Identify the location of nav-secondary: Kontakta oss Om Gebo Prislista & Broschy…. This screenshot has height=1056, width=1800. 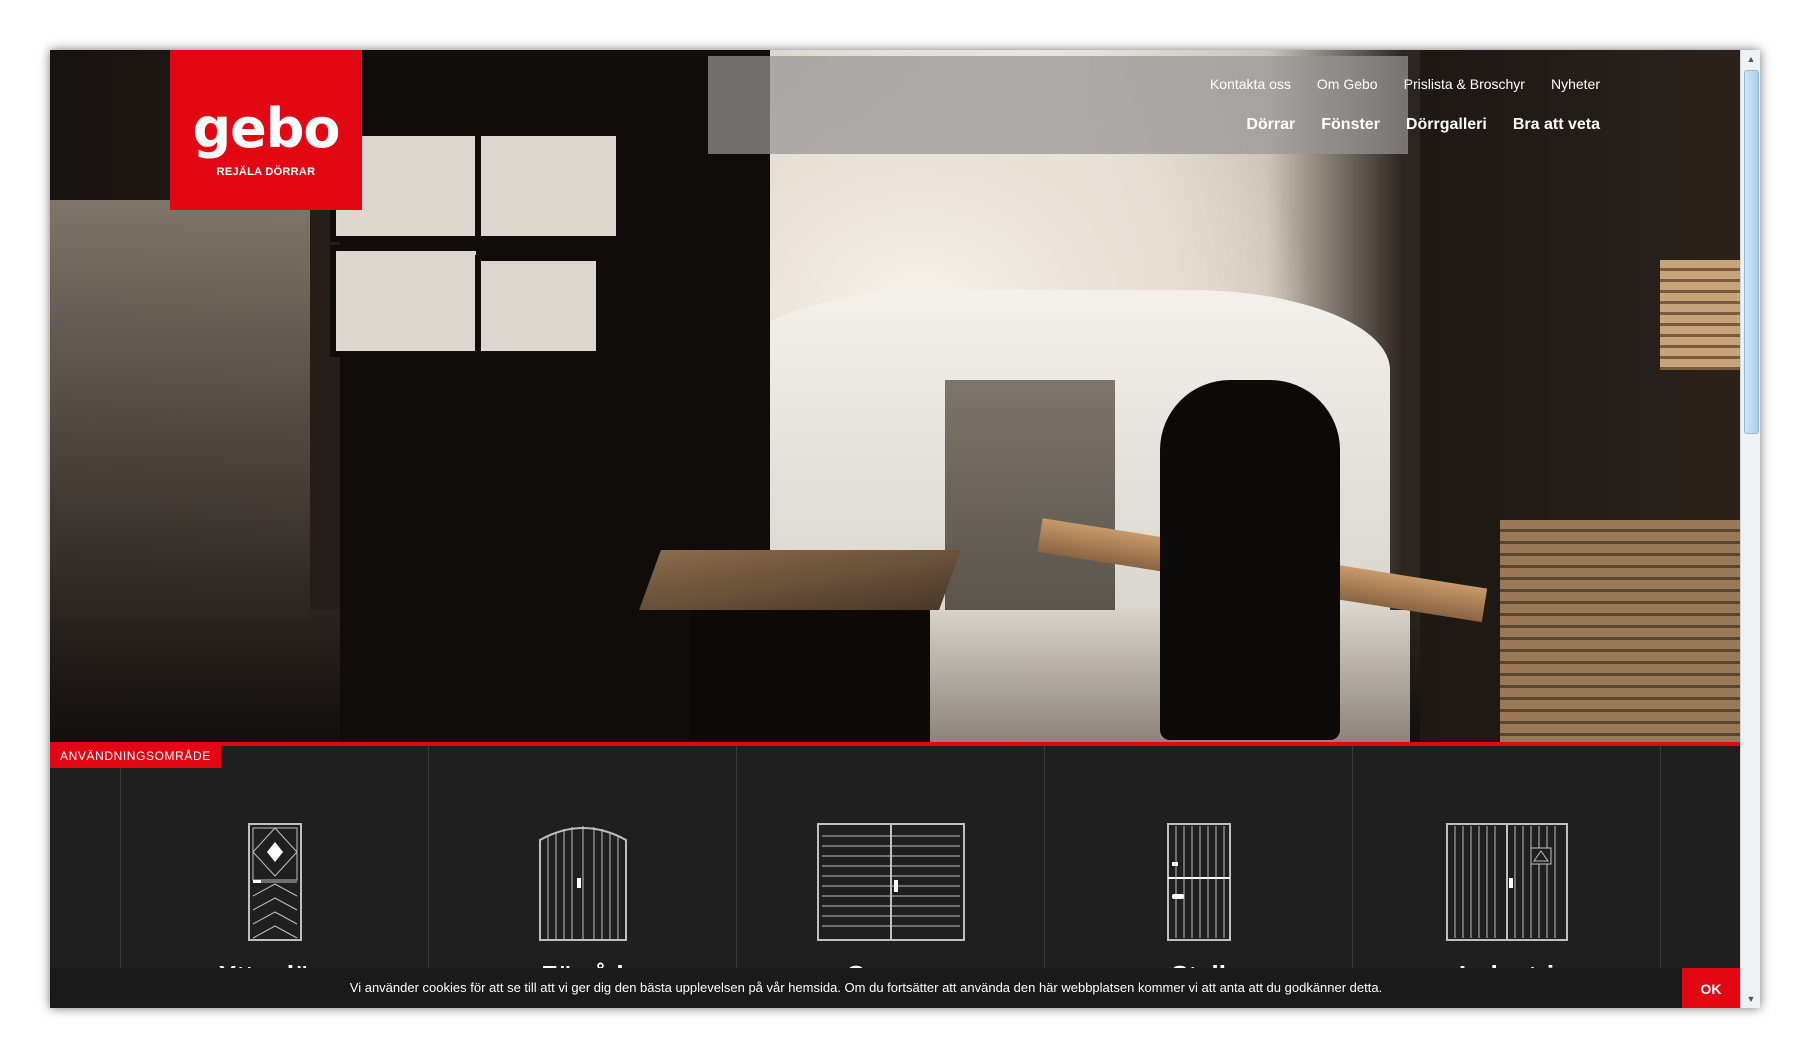
(1405, 84).